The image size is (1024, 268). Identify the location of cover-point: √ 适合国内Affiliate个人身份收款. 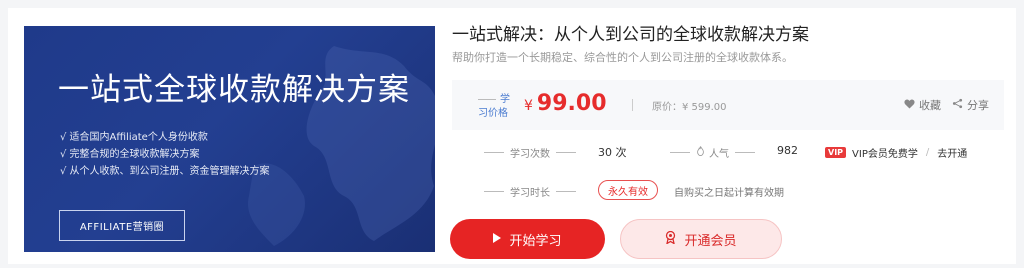
(134, 137).